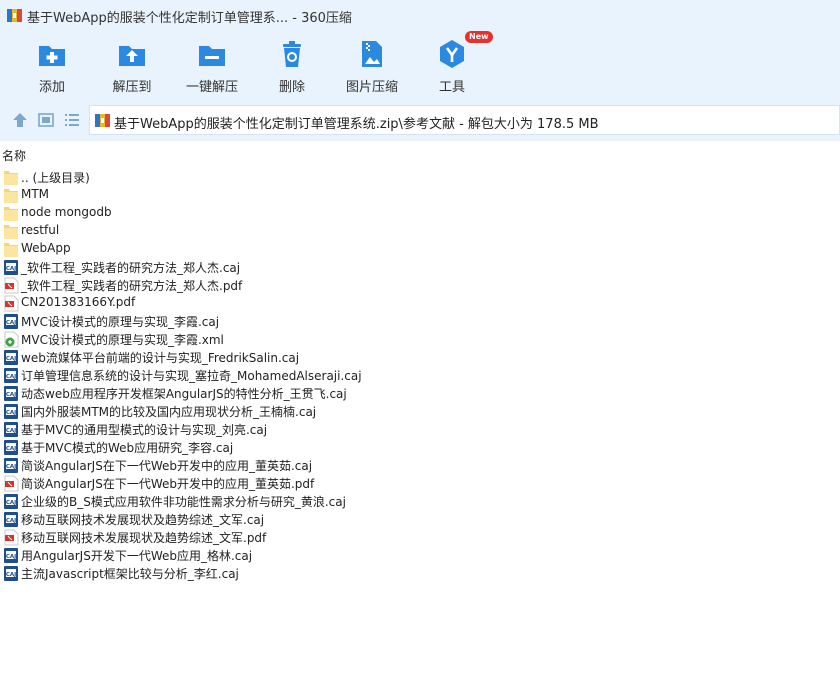 This screenshot has height=689, width=840. I want to click on file-row: CAJ 用AngularJS开发下一代Web应用_格林.caj, so click(420, 555).